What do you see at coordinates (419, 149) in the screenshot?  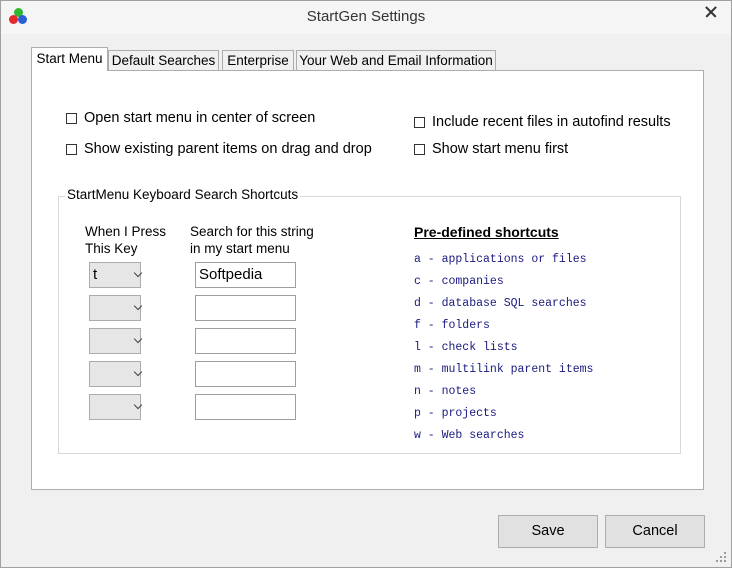 I see `show-first-checkbox` at bounding box center [419, 149].